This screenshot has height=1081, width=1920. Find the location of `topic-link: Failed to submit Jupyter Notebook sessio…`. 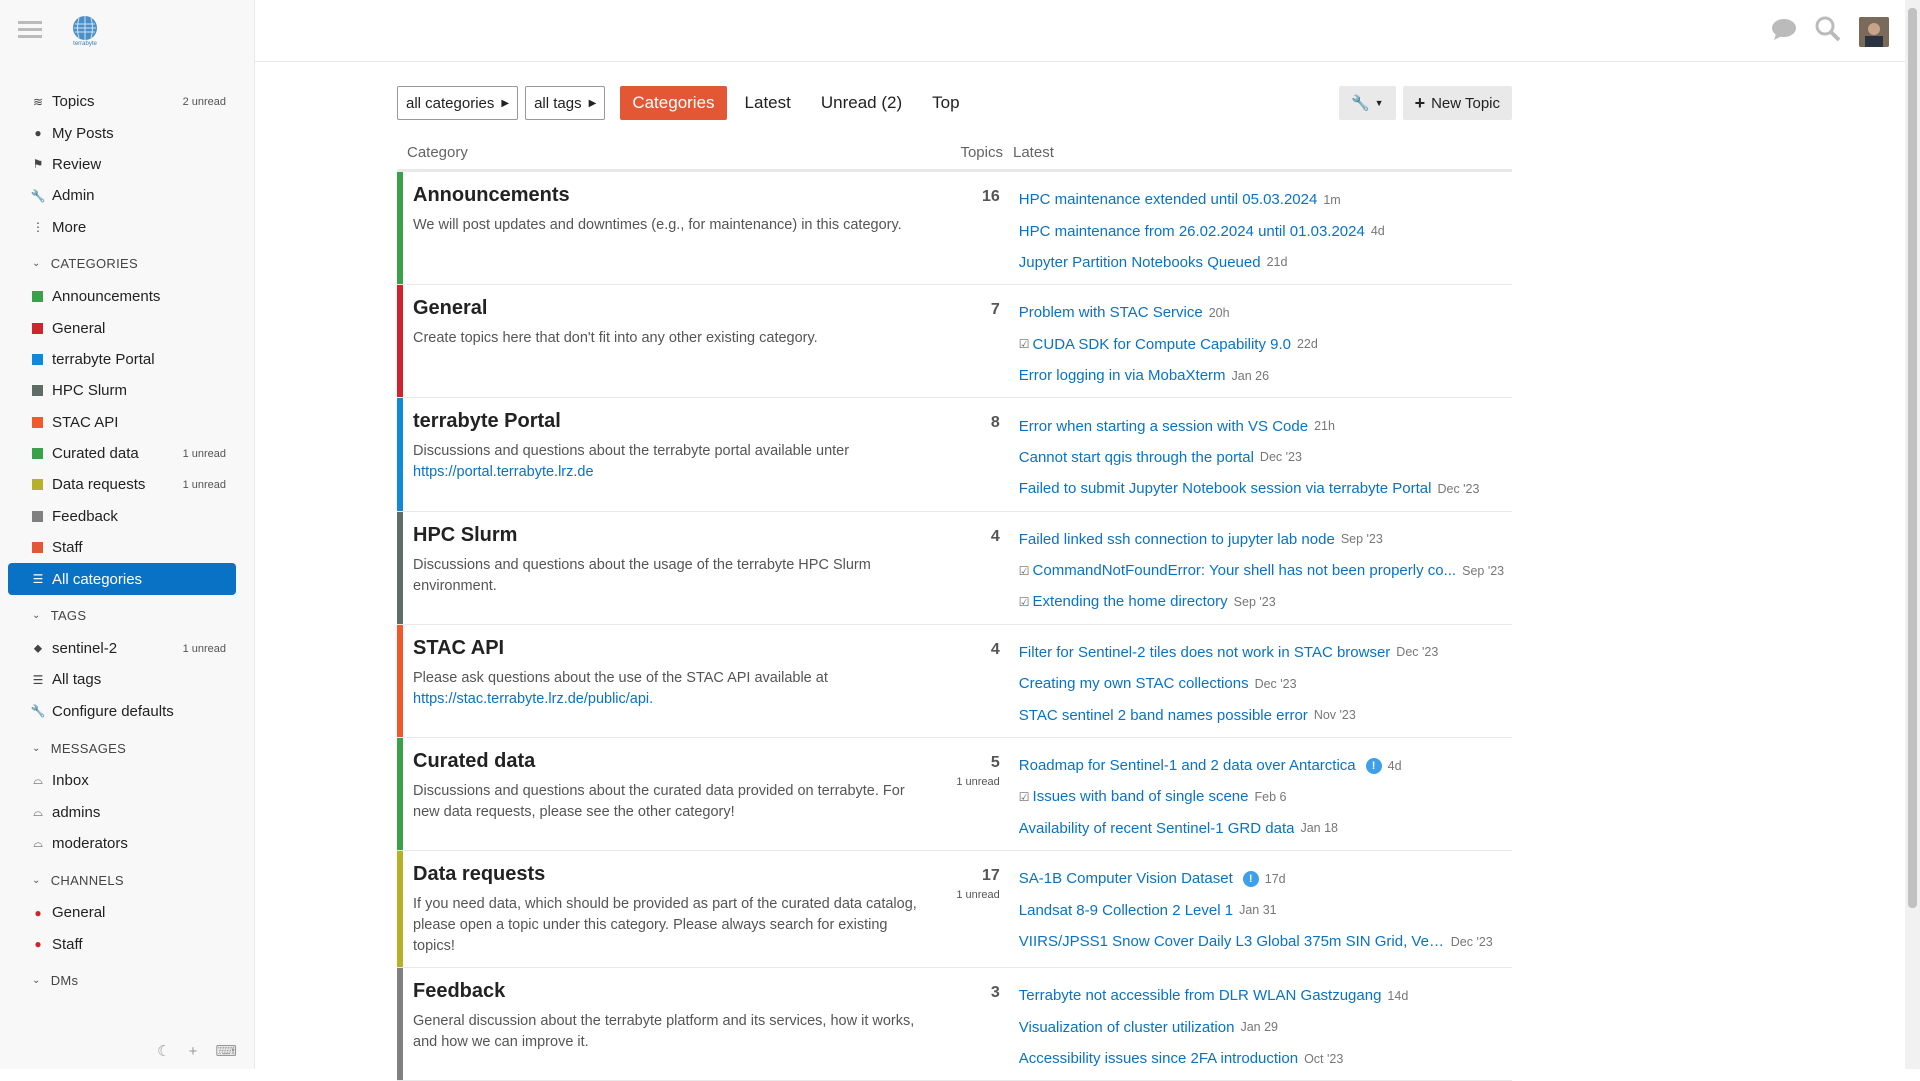

topic-link: Failed to submit Jupyter Notebook sessio… is located at coordinates (1225, 488).